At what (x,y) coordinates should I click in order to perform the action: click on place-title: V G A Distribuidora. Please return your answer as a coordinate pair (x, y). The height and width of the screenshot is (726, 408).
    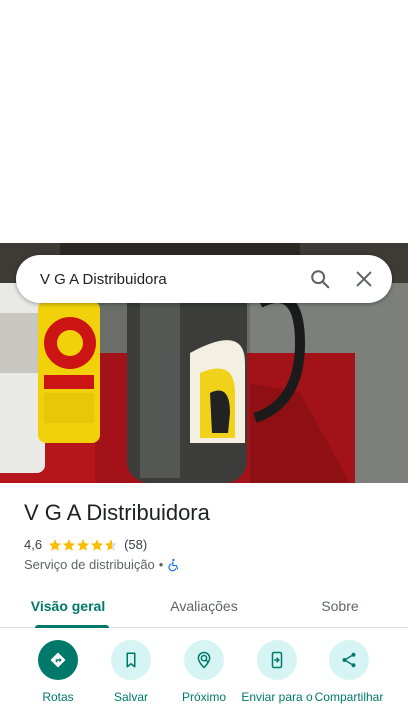
    Looking at the image, I should click on (117, 512).